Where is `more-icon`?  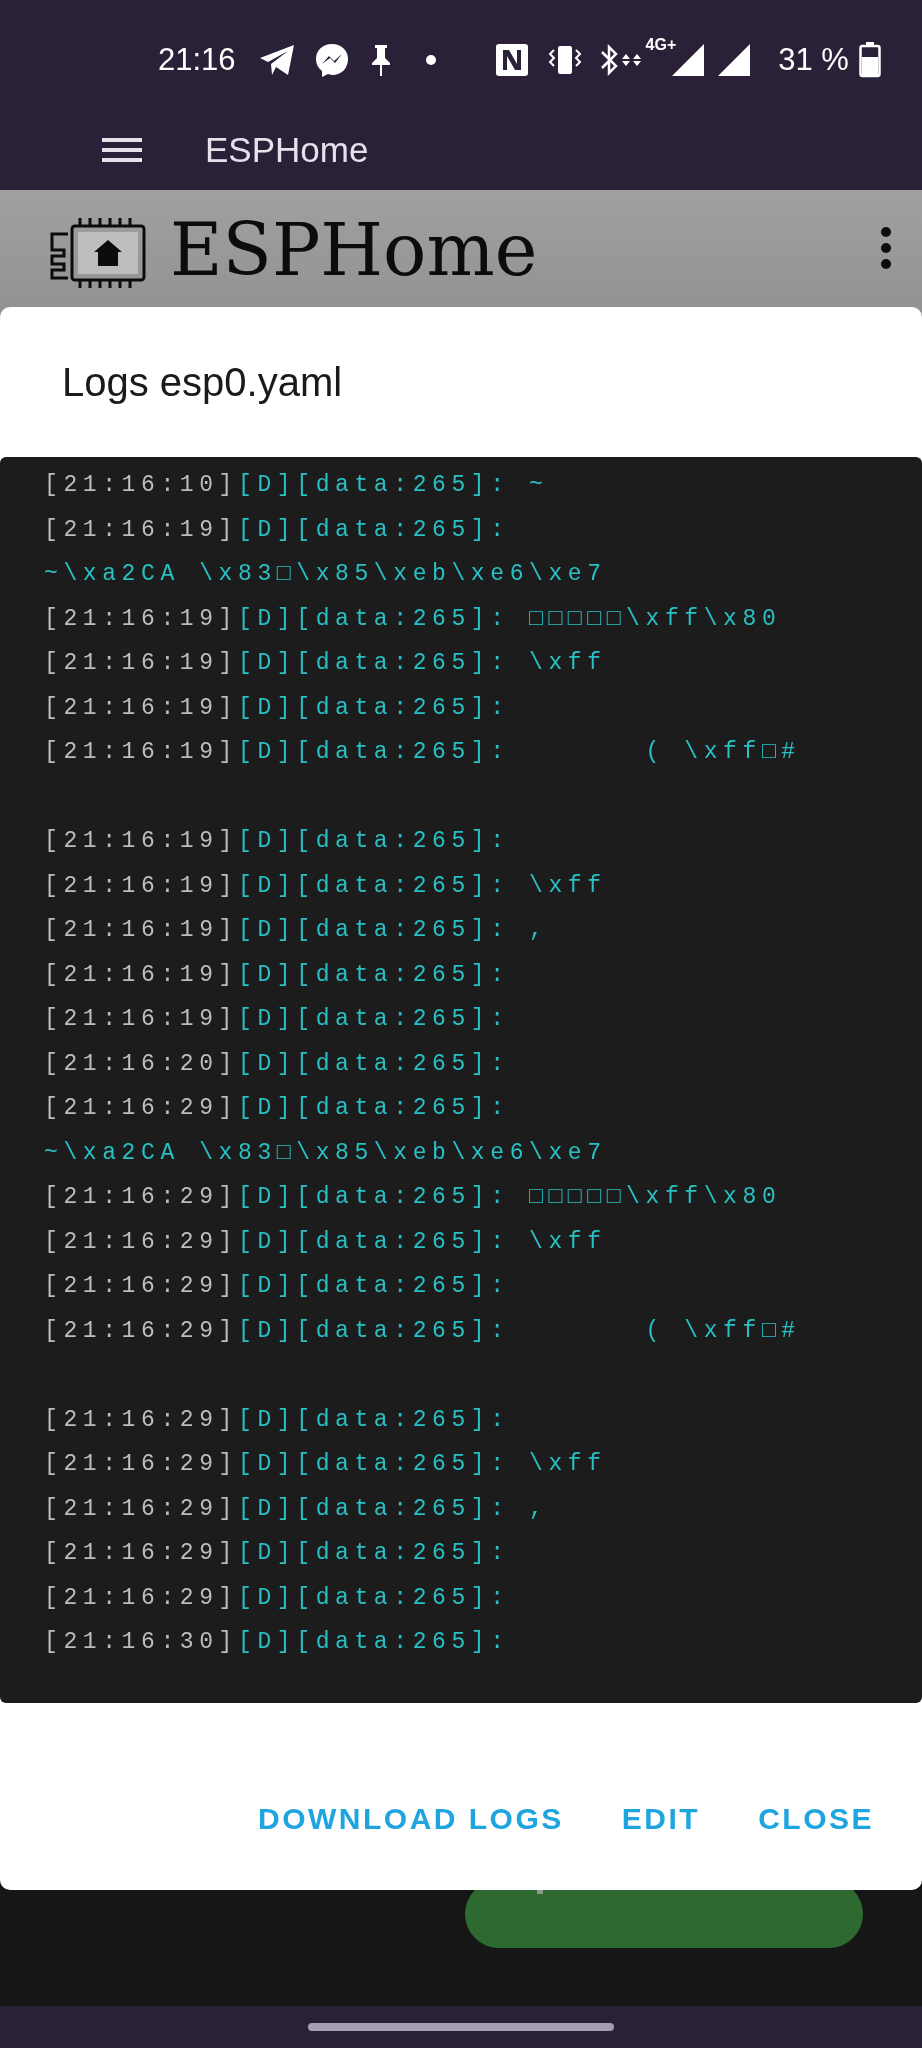 more-icon is located at coordinates (886, 248).